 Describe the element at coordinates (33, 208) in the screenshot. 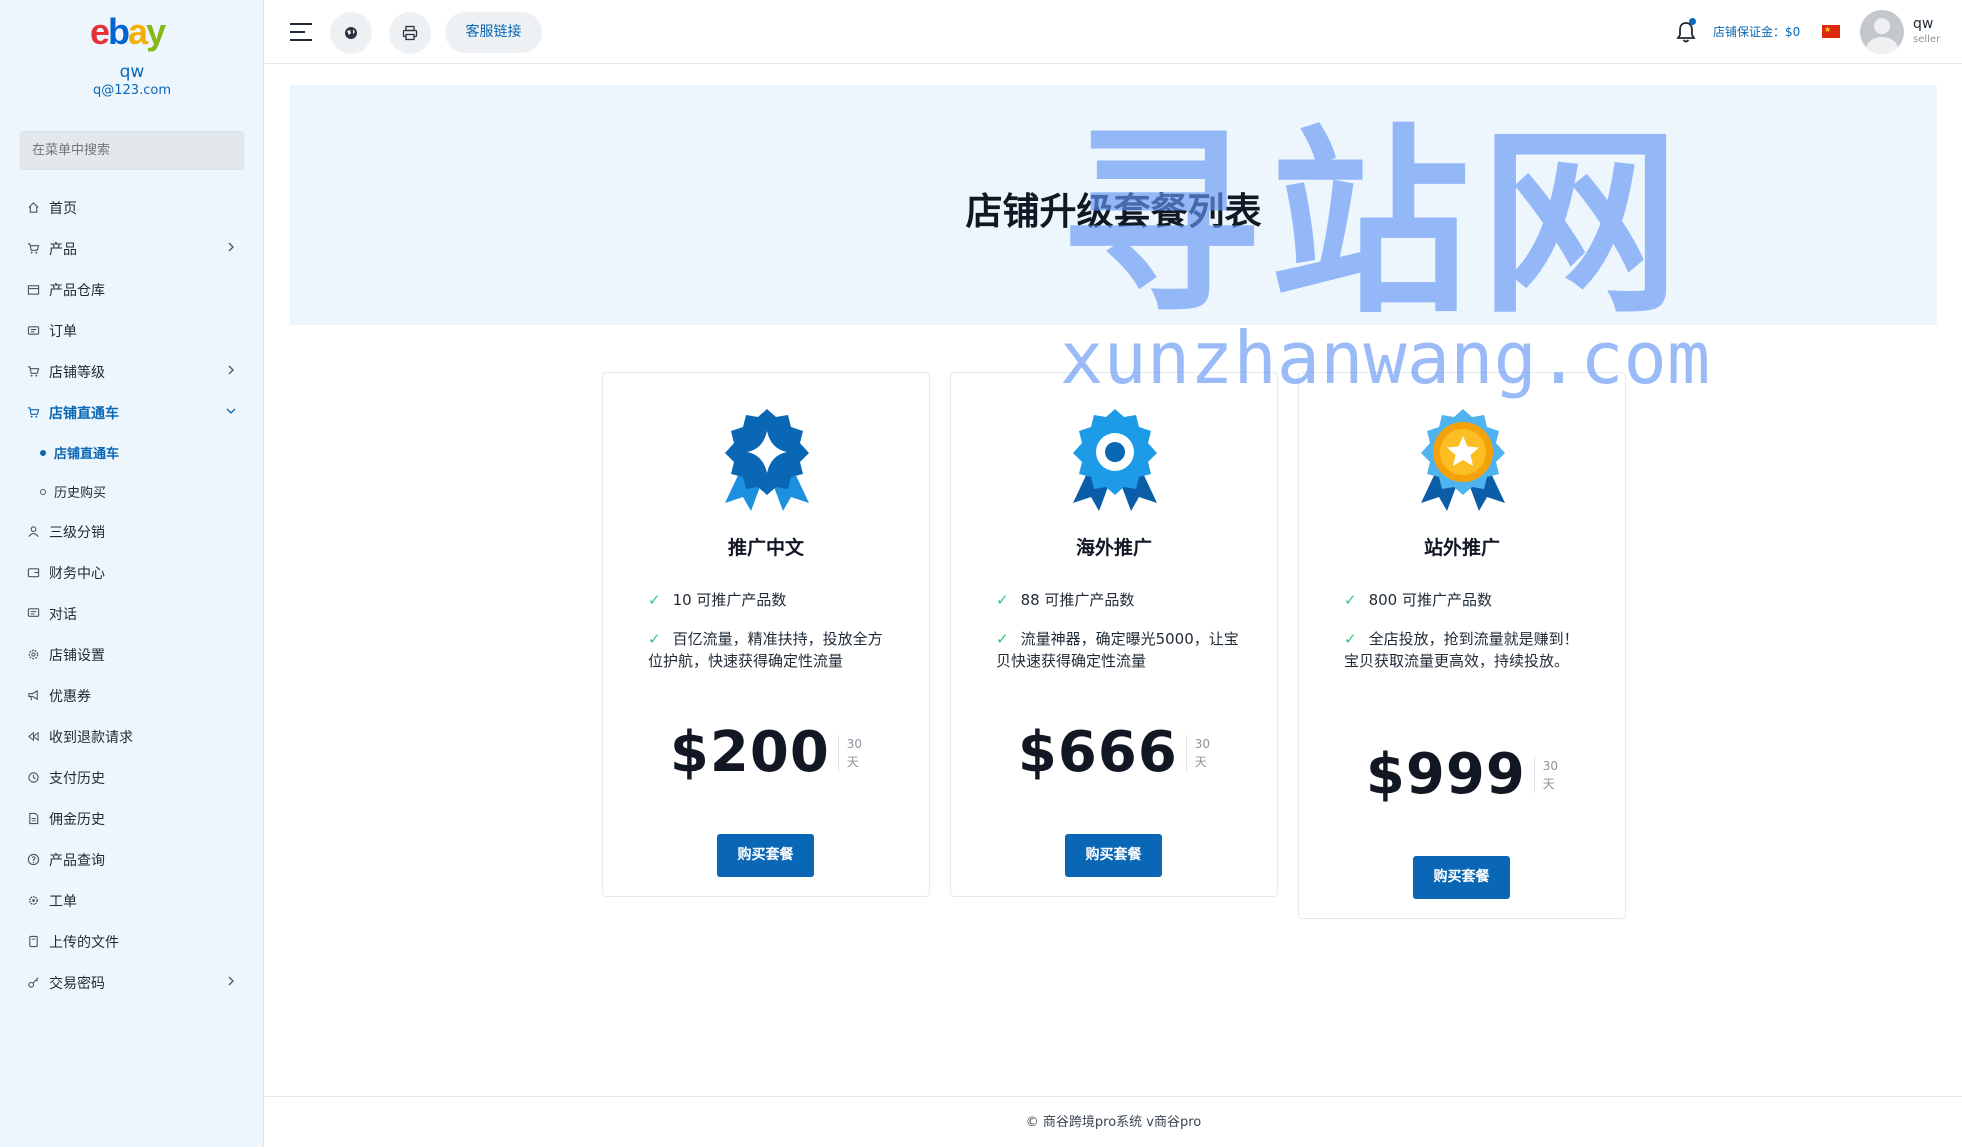

I see `home-icon` at that location.